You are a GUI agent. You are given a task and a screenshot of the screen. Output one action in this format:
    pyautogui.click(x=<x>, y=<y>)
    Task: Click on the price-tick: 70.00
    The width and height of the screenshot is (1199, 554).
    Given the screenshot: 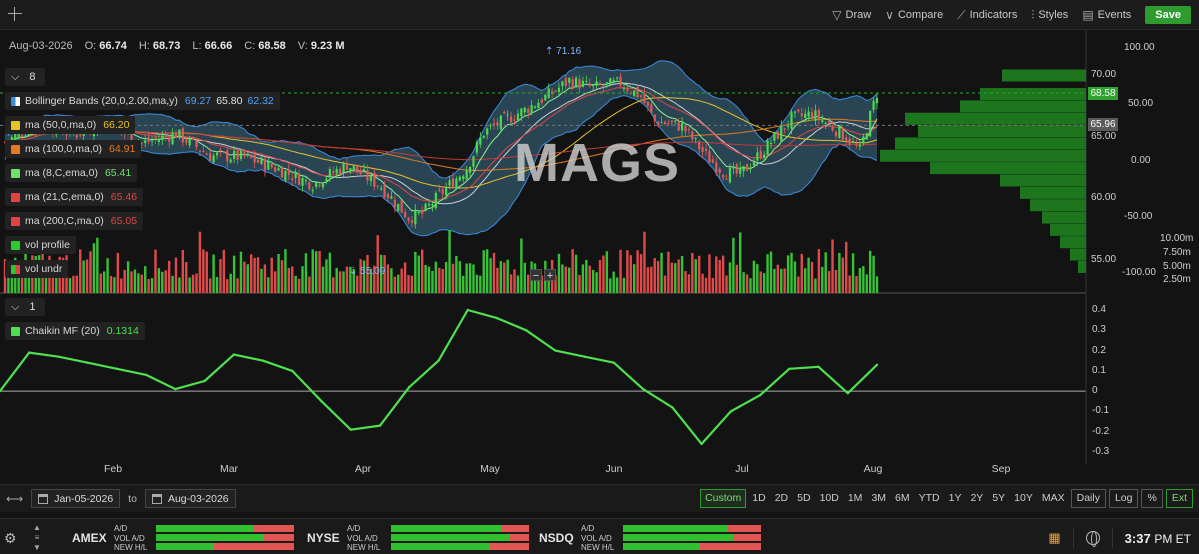 What is the action you would take?
    pyautogui.click(x=1104, y=74)
    